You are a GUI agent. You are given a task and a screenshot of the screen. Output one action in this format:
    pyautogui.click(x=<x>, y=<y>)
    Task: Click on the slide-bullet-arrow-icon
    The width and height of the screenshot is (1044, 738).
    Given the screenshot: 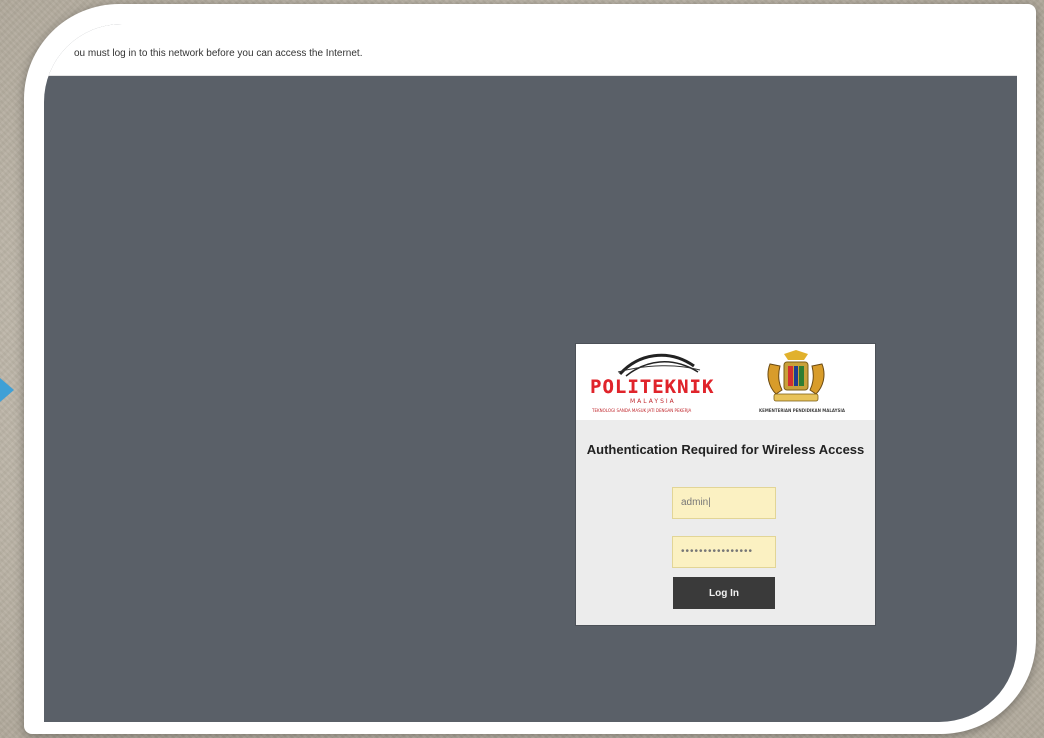 What is the action you would take?
    pyautogui.click(x=7, y=390)
    